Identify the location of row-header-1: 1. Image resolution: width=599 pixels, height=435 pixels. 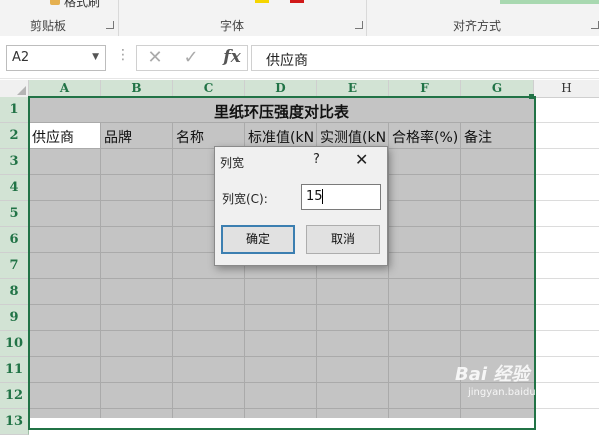
(14, 110).